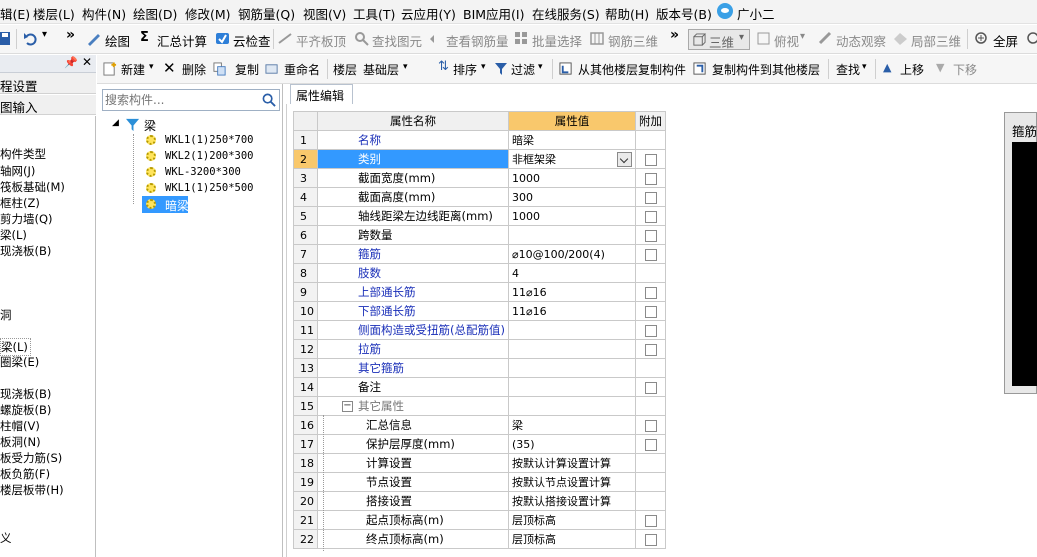  Describe the element at coordinates (483, 67) in the screenshot. I see `sort-dropdown-icon: ▾` at that location.